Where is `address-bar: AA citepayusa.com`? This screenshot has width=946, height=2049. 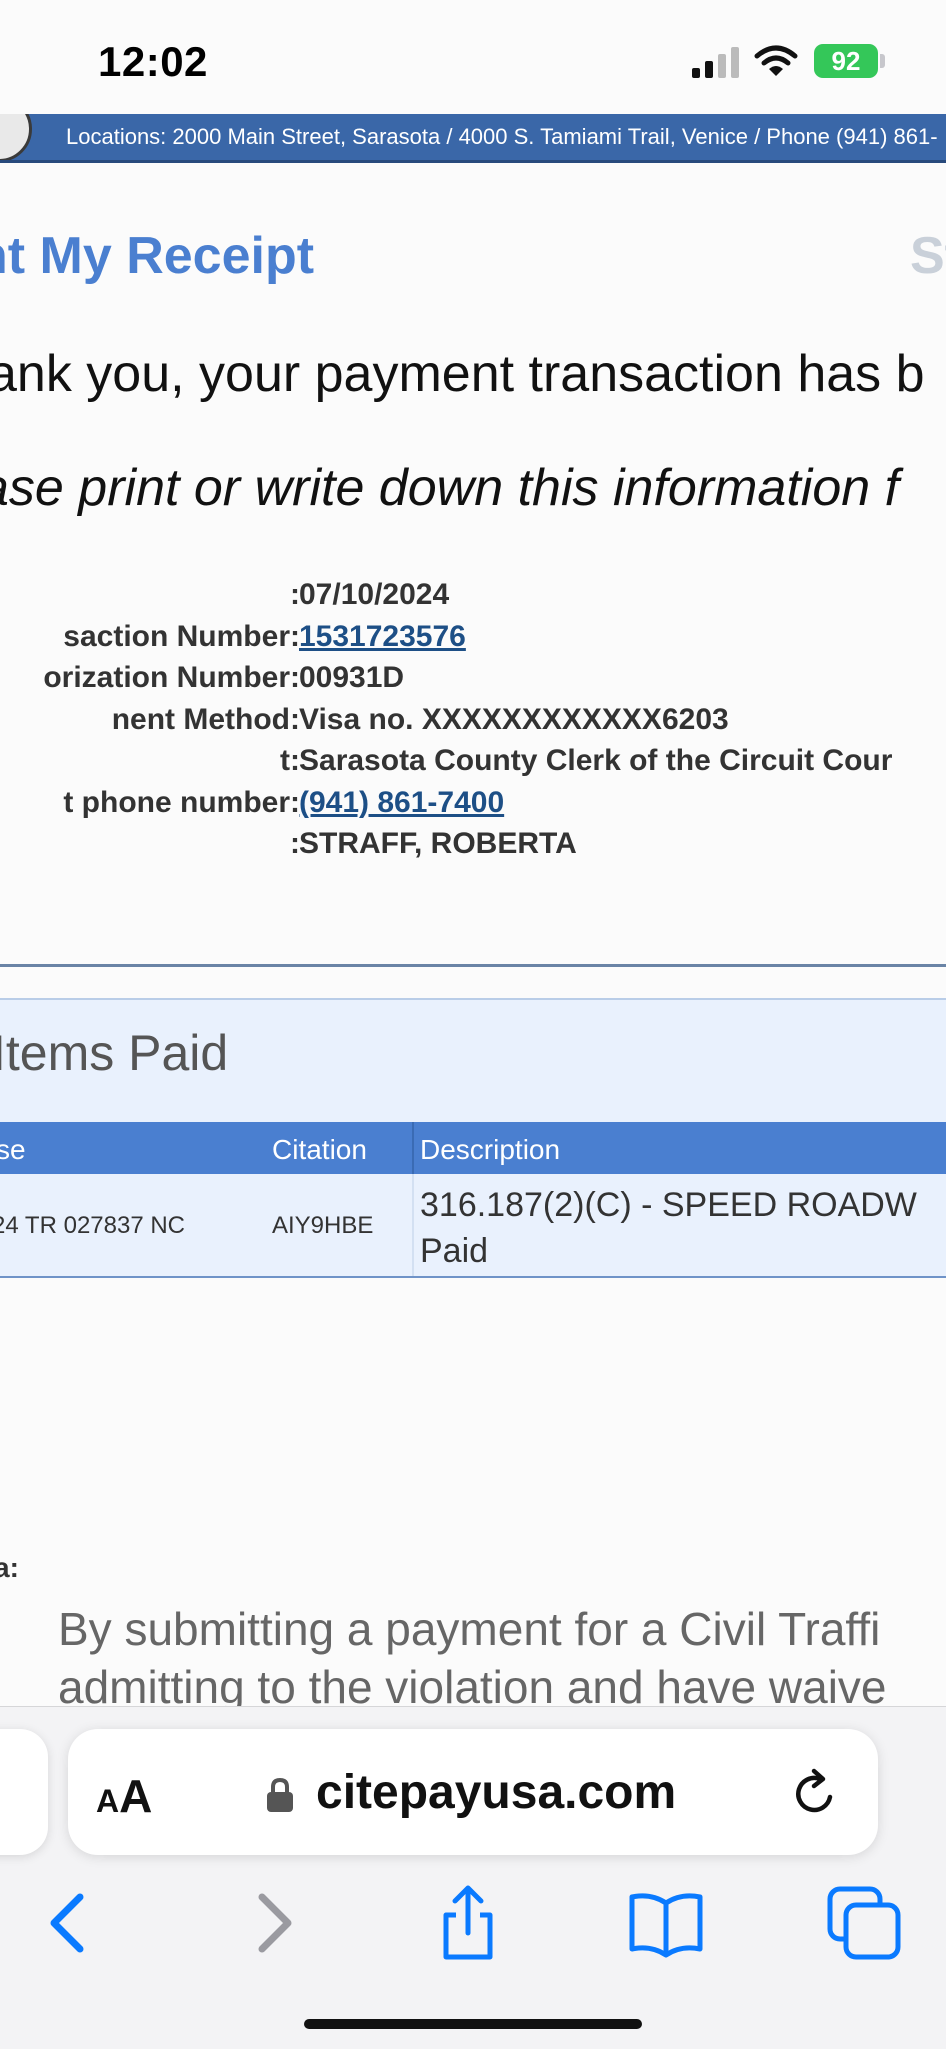 address-bar: AA citepayusa.com is located at coordinates (473, 1792).